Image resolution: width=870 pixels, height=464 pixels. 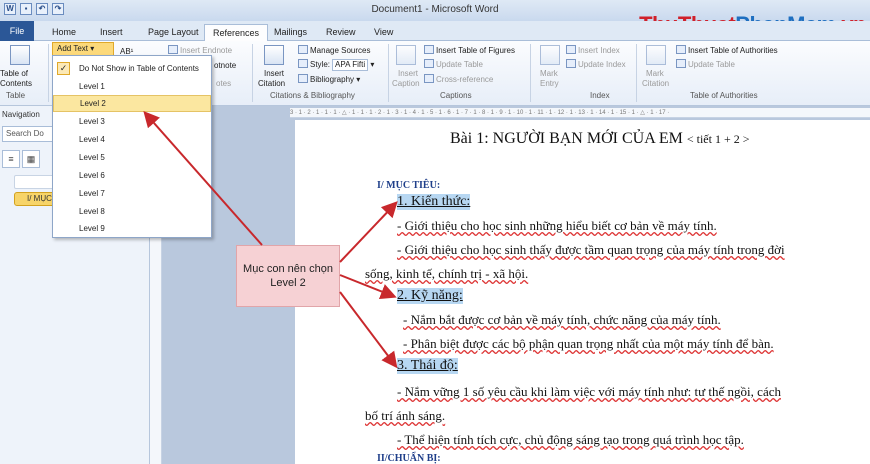 I want to click on section-preparation: II/CHUẨN BỊ:, so click(x=409, y=458).